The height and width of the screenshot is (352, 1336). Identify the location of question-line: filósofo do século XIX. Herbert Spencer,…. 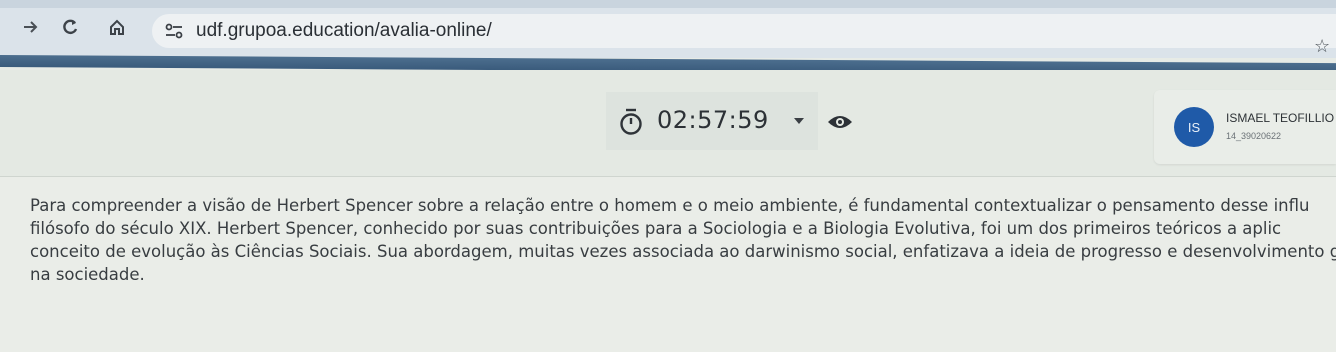
(656, 228).